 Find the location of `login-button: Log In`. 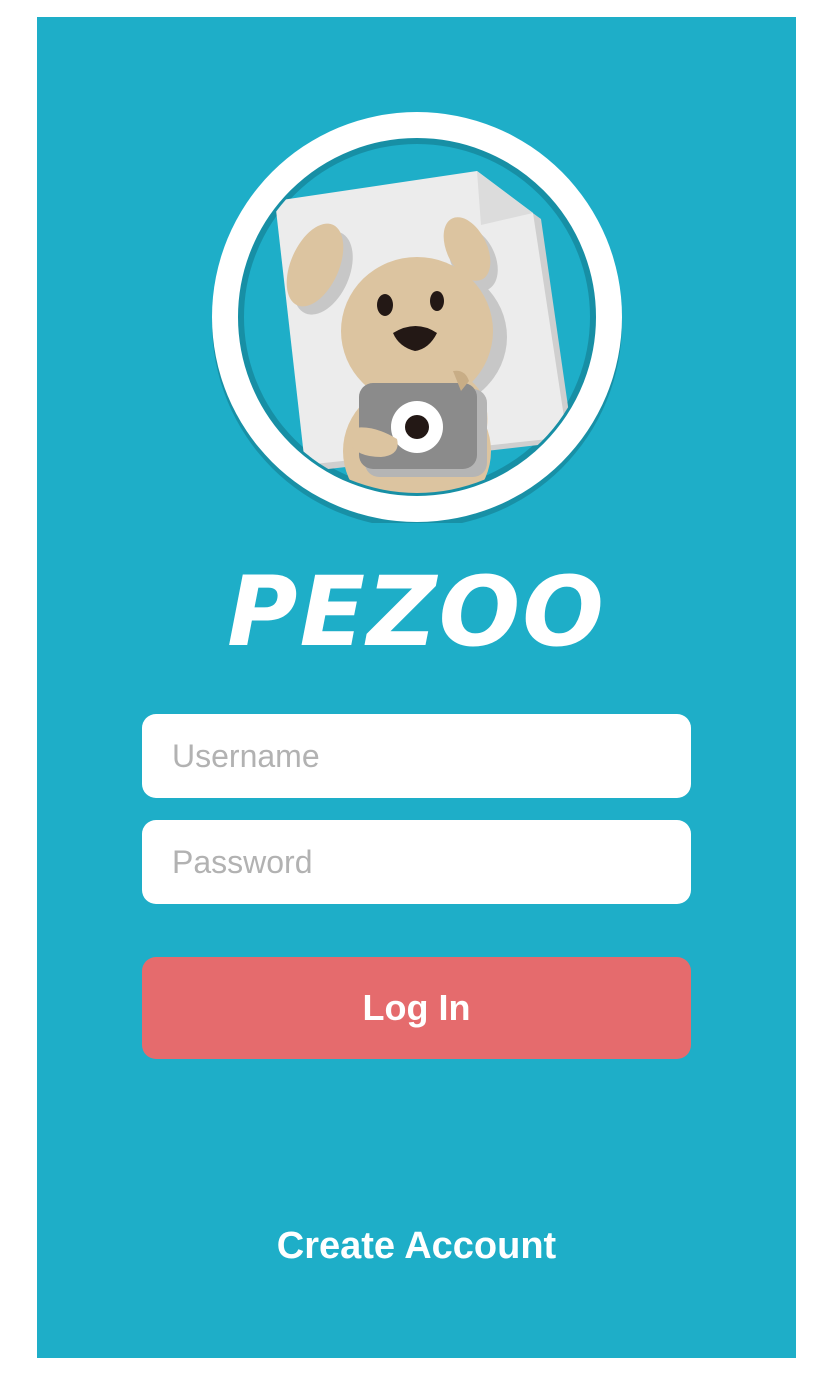

login-button: Log In is located at coordinates (416, 1008).